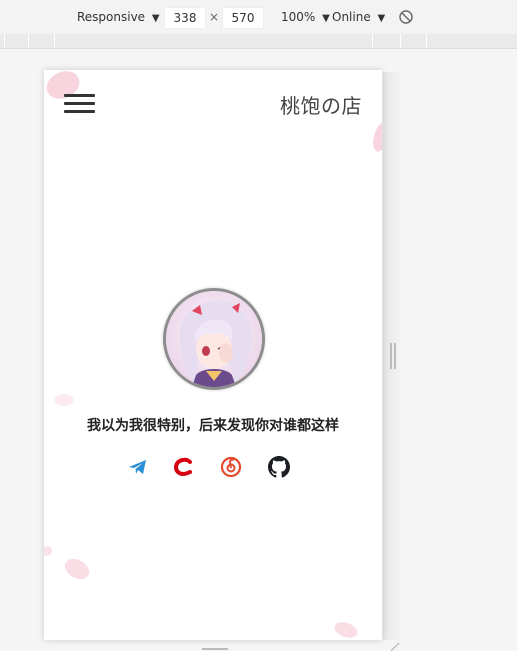 The image size is (517, 651). Describe the element at coordinates (138, 467) in the screenshot. I see `telegram-icon` at that location.